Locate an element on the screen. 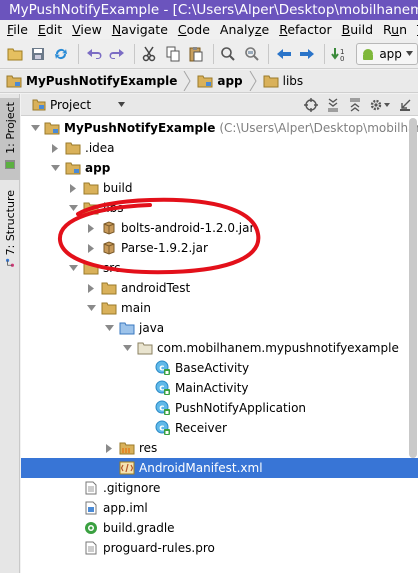 The width and height of the screenshot is (418, 573). sync-icon is located at coordinates (61, 54).